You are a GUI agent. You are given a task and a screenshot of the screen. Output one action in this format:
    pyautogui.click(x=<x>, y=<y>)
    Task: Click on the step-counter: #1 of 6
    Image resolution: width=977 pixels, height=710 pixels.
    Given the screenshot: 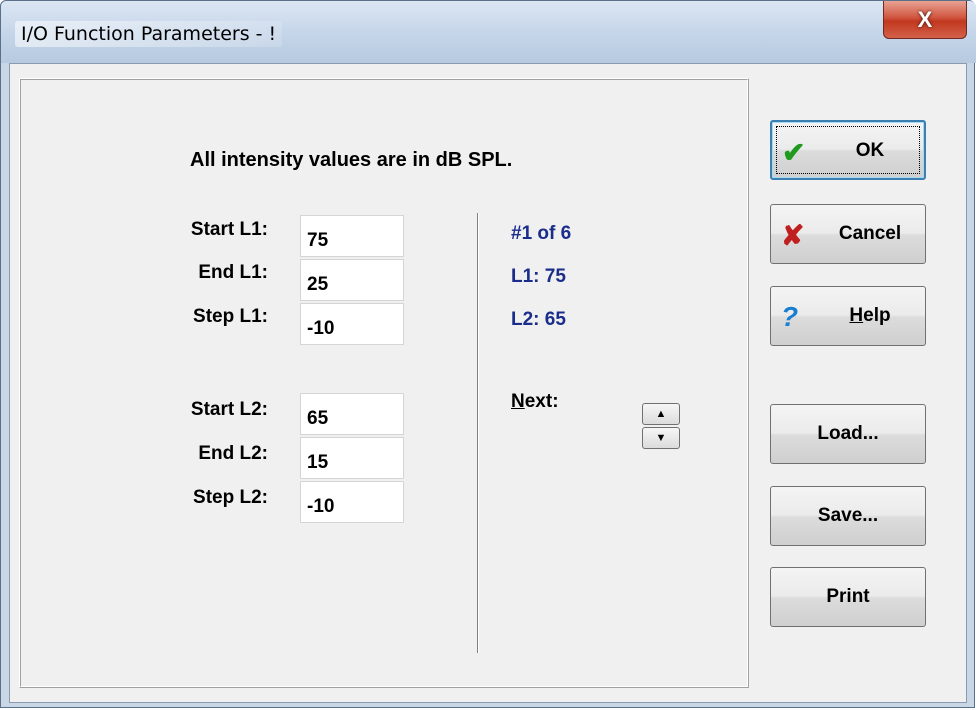 What is the action you would take?
    pyautogui.click(x=541, y=233)
    